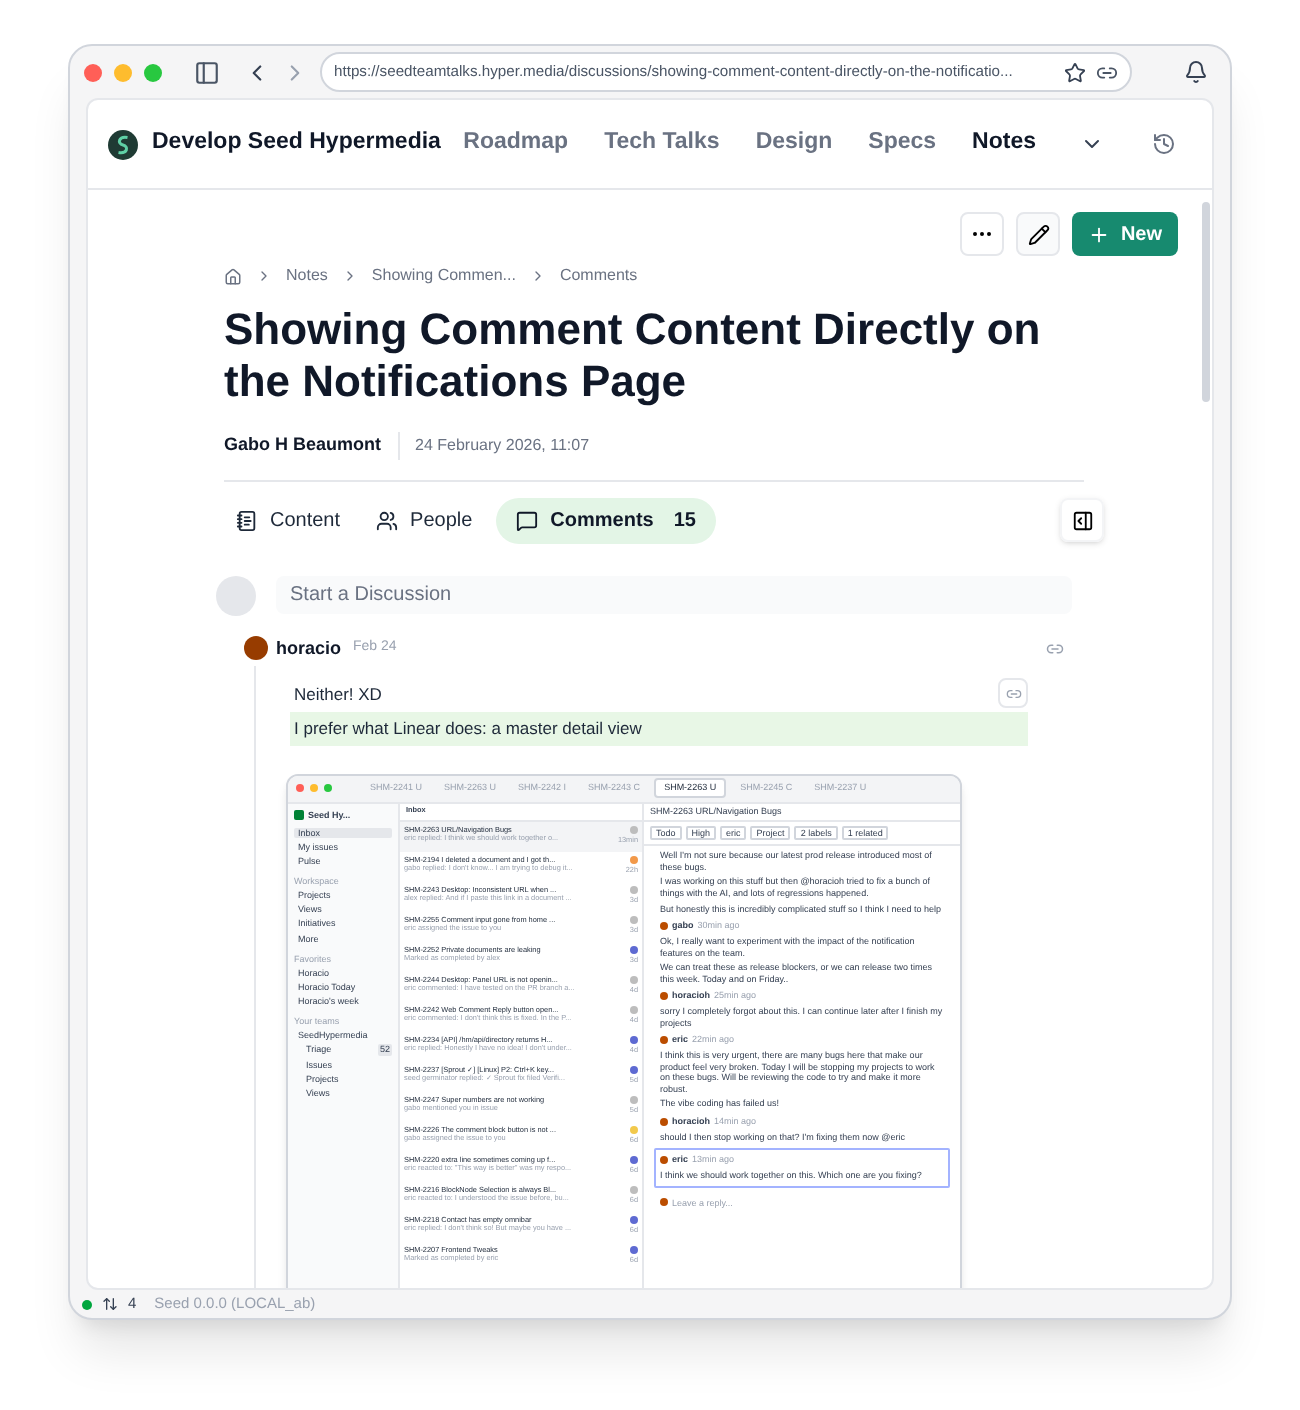  Describe the element at coordinates (1075, 72) in the screenshot. I see `star-icon` at that location.